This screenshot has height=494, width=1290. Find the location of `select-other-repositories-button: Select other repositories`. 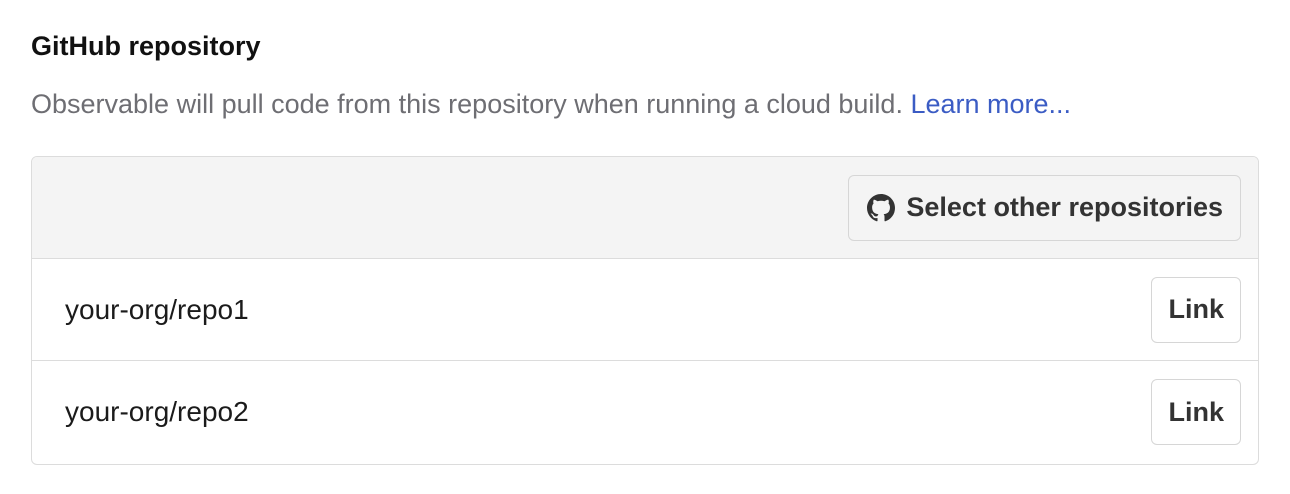

select-other-repositories-button: Select other repositories is located at coordinates (1044, 207).